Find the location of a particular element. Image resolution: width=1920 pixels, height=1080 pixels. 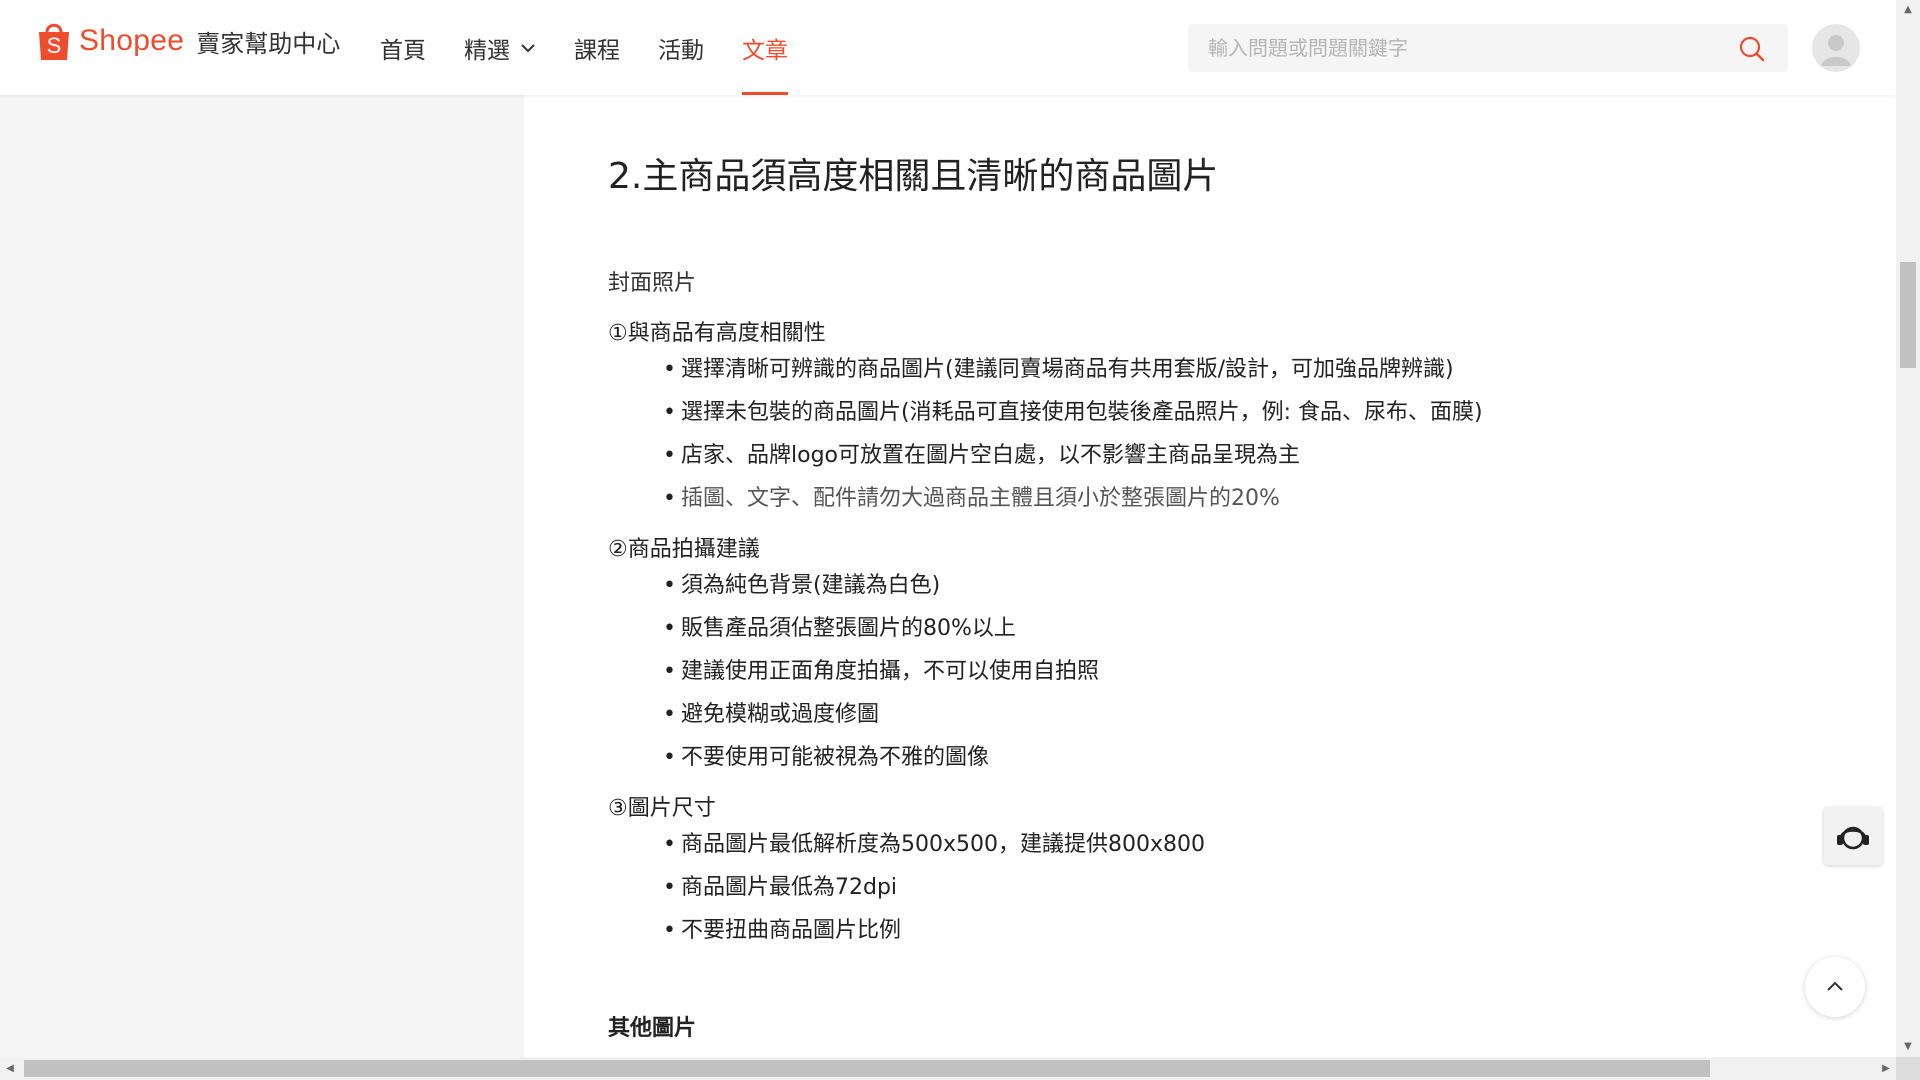

avatar-silhouette is located at coordinates (1836, 50).